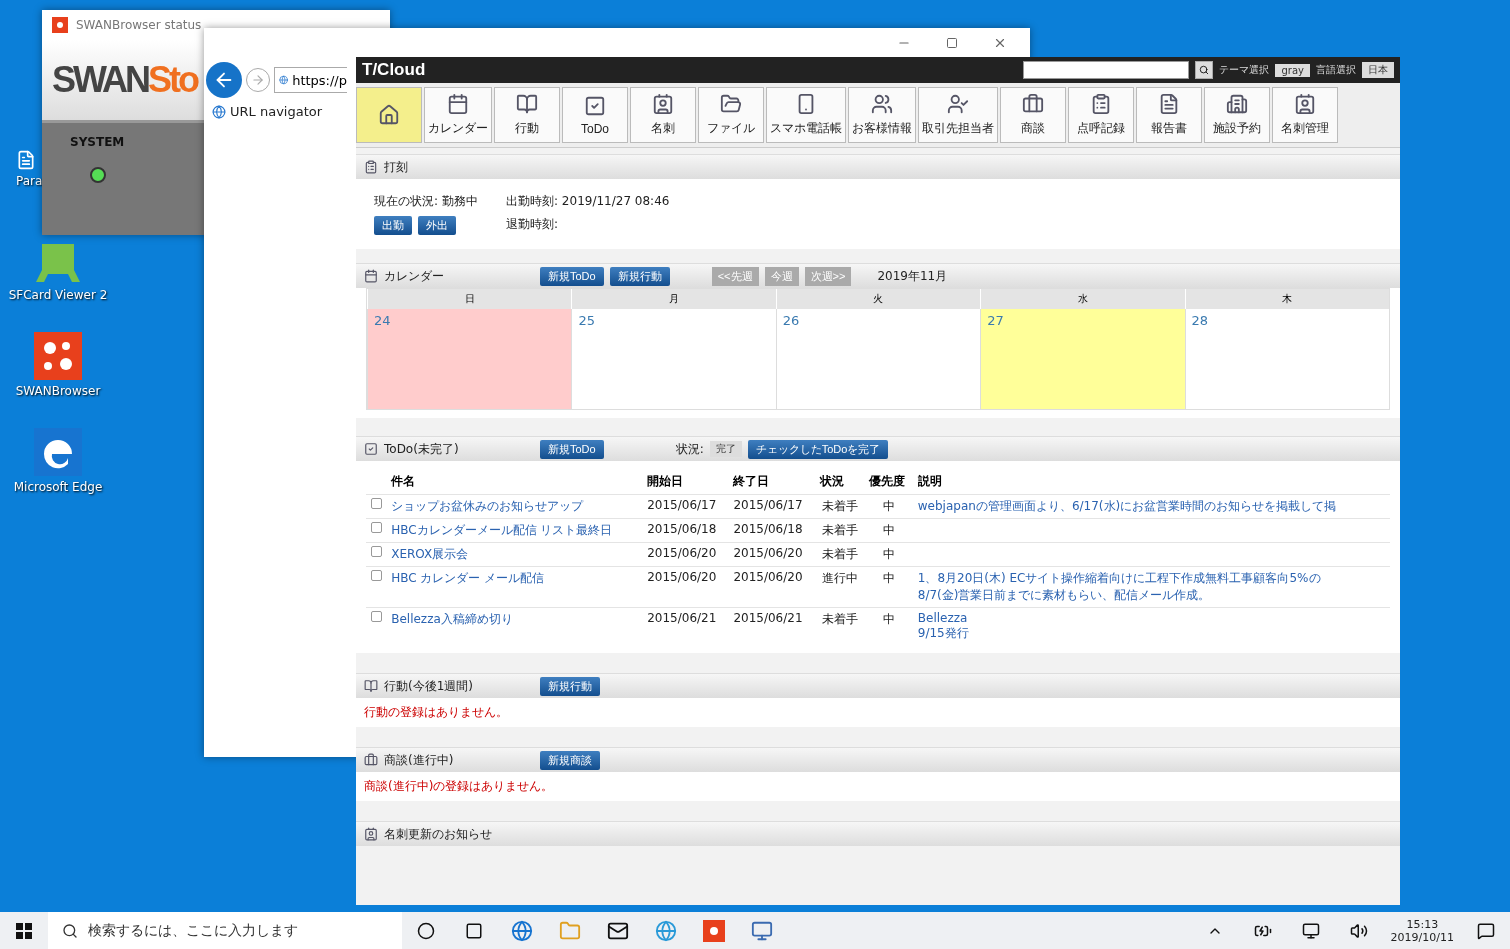 This screenshot has height=949, width=1510. What do you see at coordinates (725, 449) in the screenshot?
I see `status-select: 完了` at bounding box center [725, 449].